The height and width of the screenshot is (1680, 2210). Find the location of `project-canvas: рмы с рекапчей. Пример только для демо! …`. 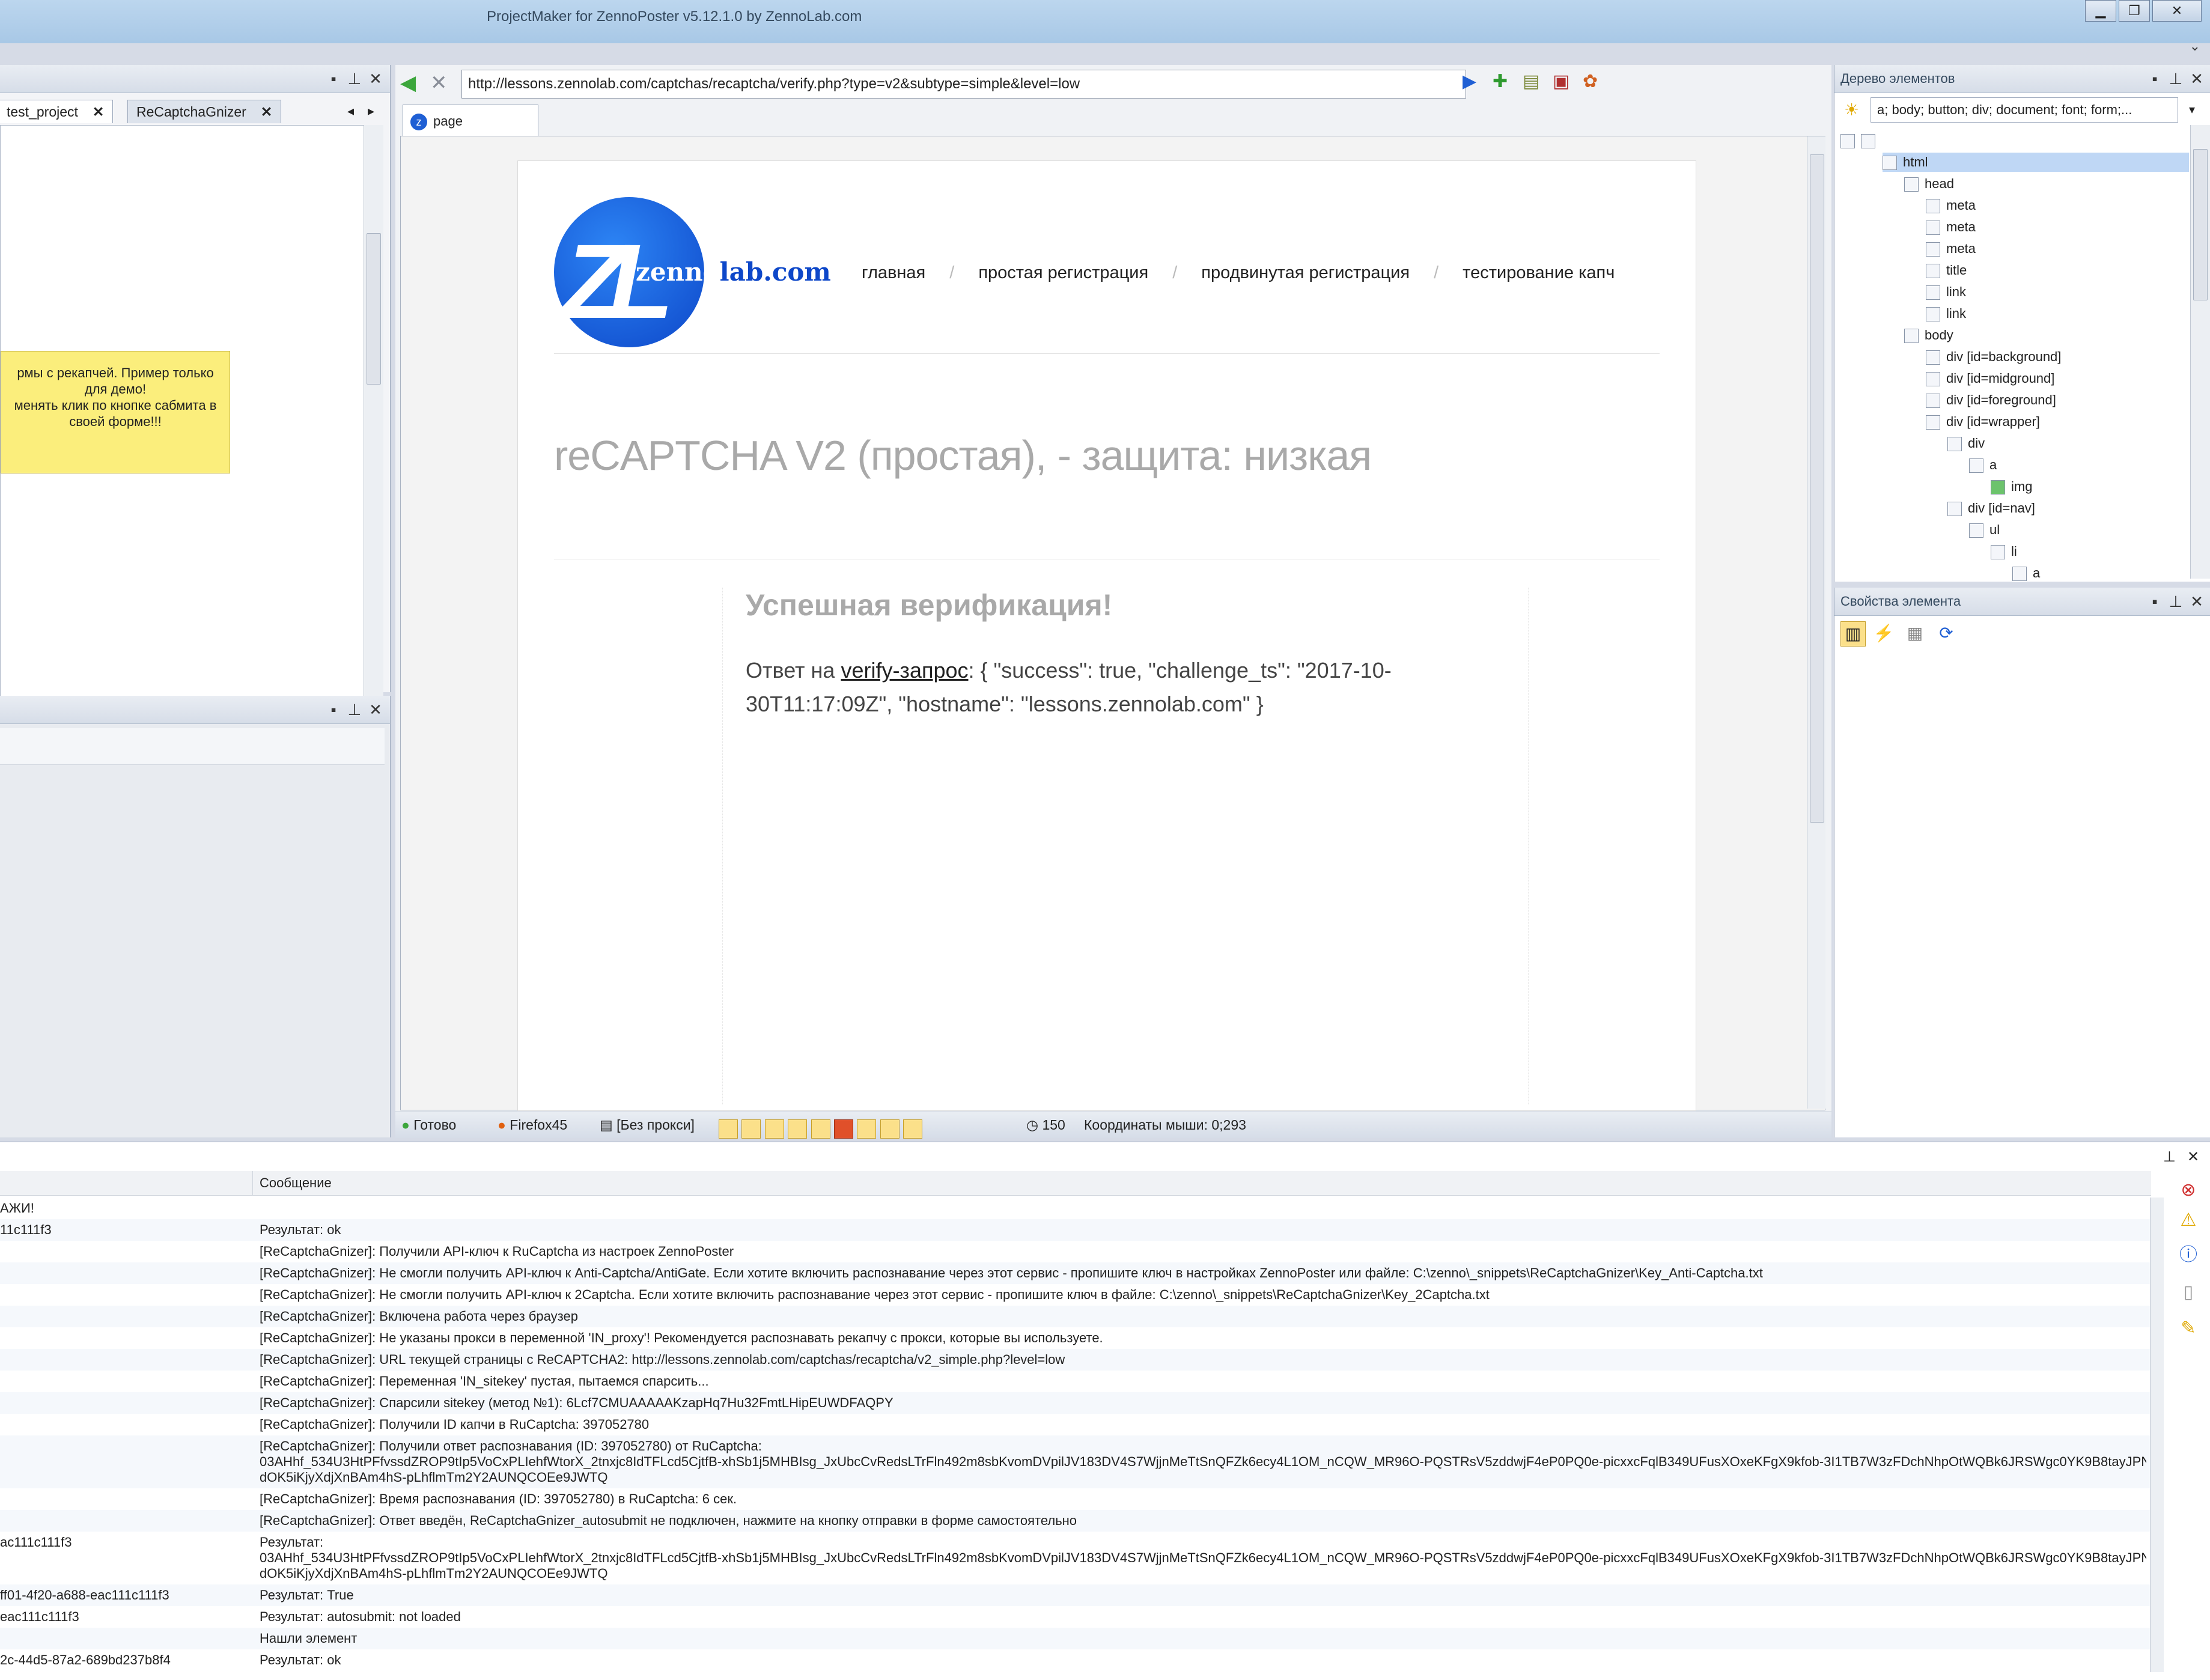

project-canvas: рмы с рекапчей. Пример только для демо! … is located at coordinates (187, 432).